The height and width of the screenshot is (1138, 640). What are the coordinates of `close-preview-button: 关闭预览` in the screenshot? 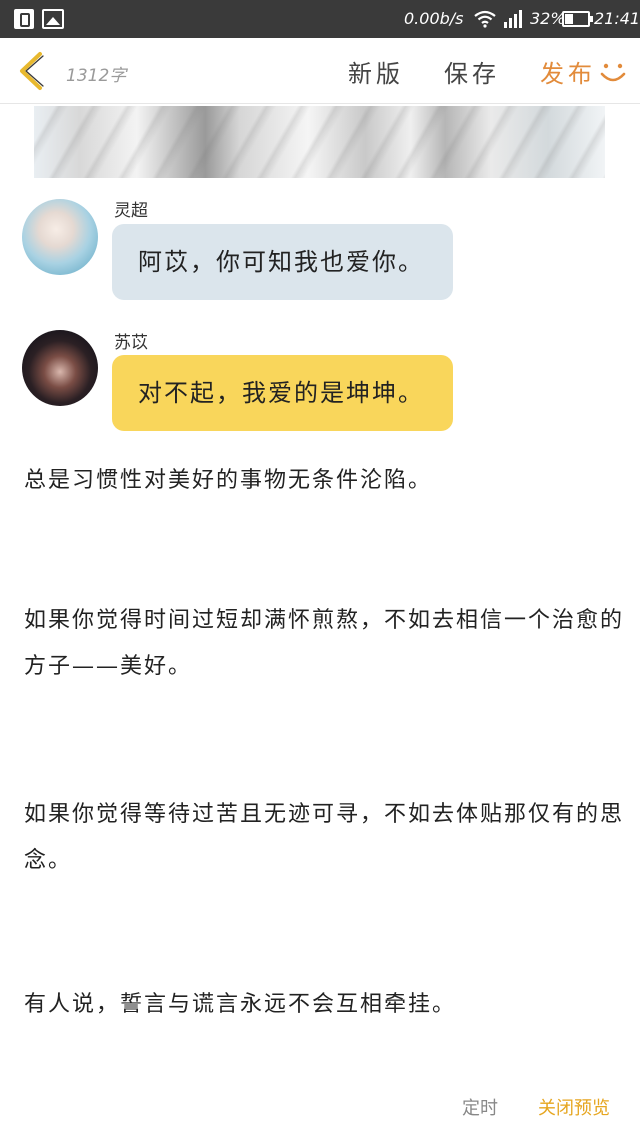 It's located at (574, 1107).